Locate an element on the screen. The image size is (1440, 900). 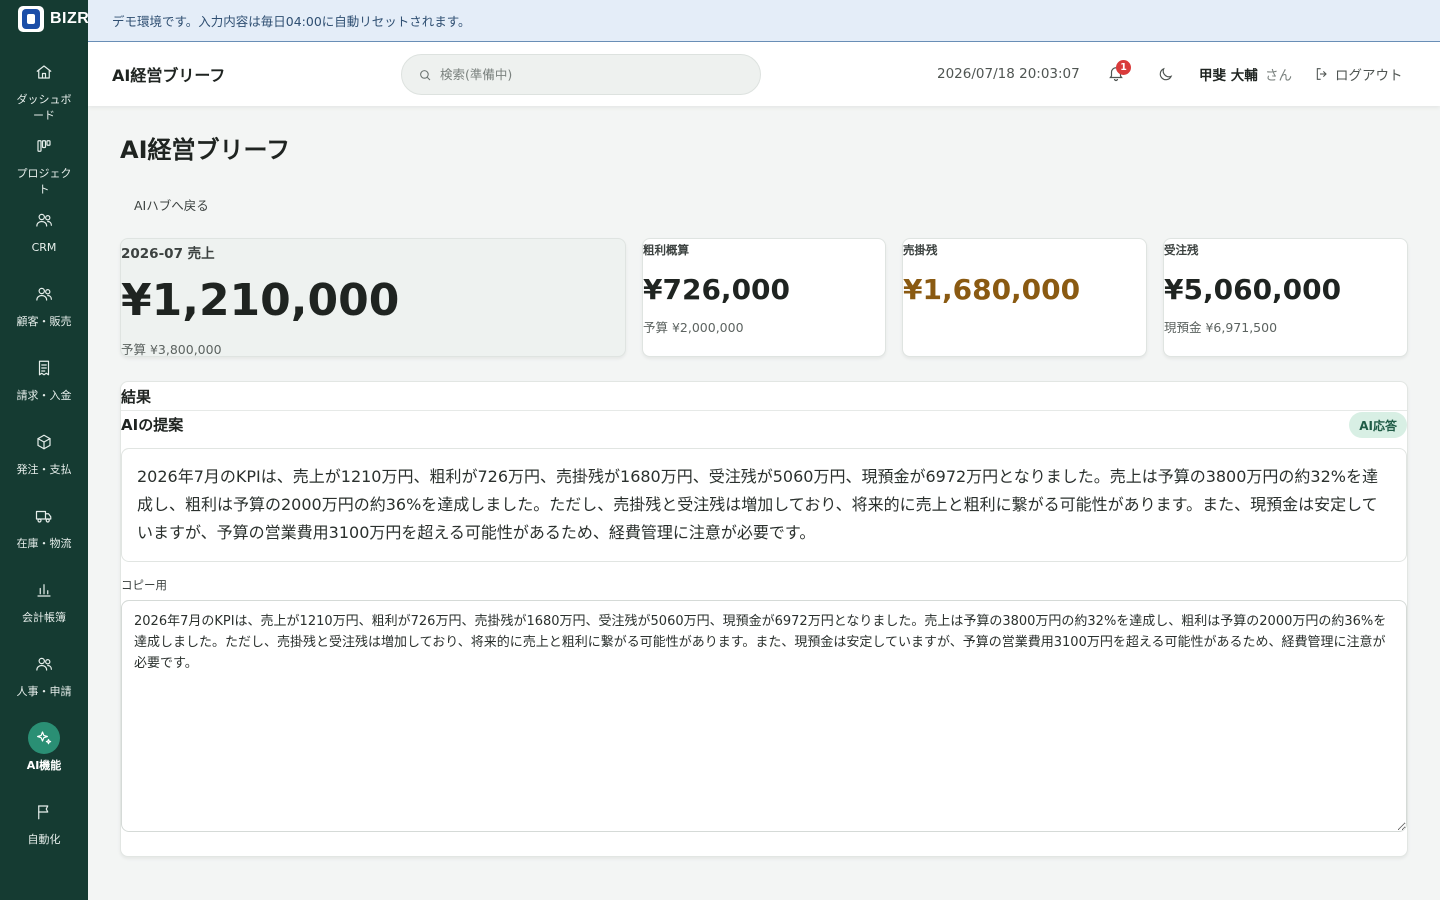
app-logo: BIZR is located at coordinates (53, 19).